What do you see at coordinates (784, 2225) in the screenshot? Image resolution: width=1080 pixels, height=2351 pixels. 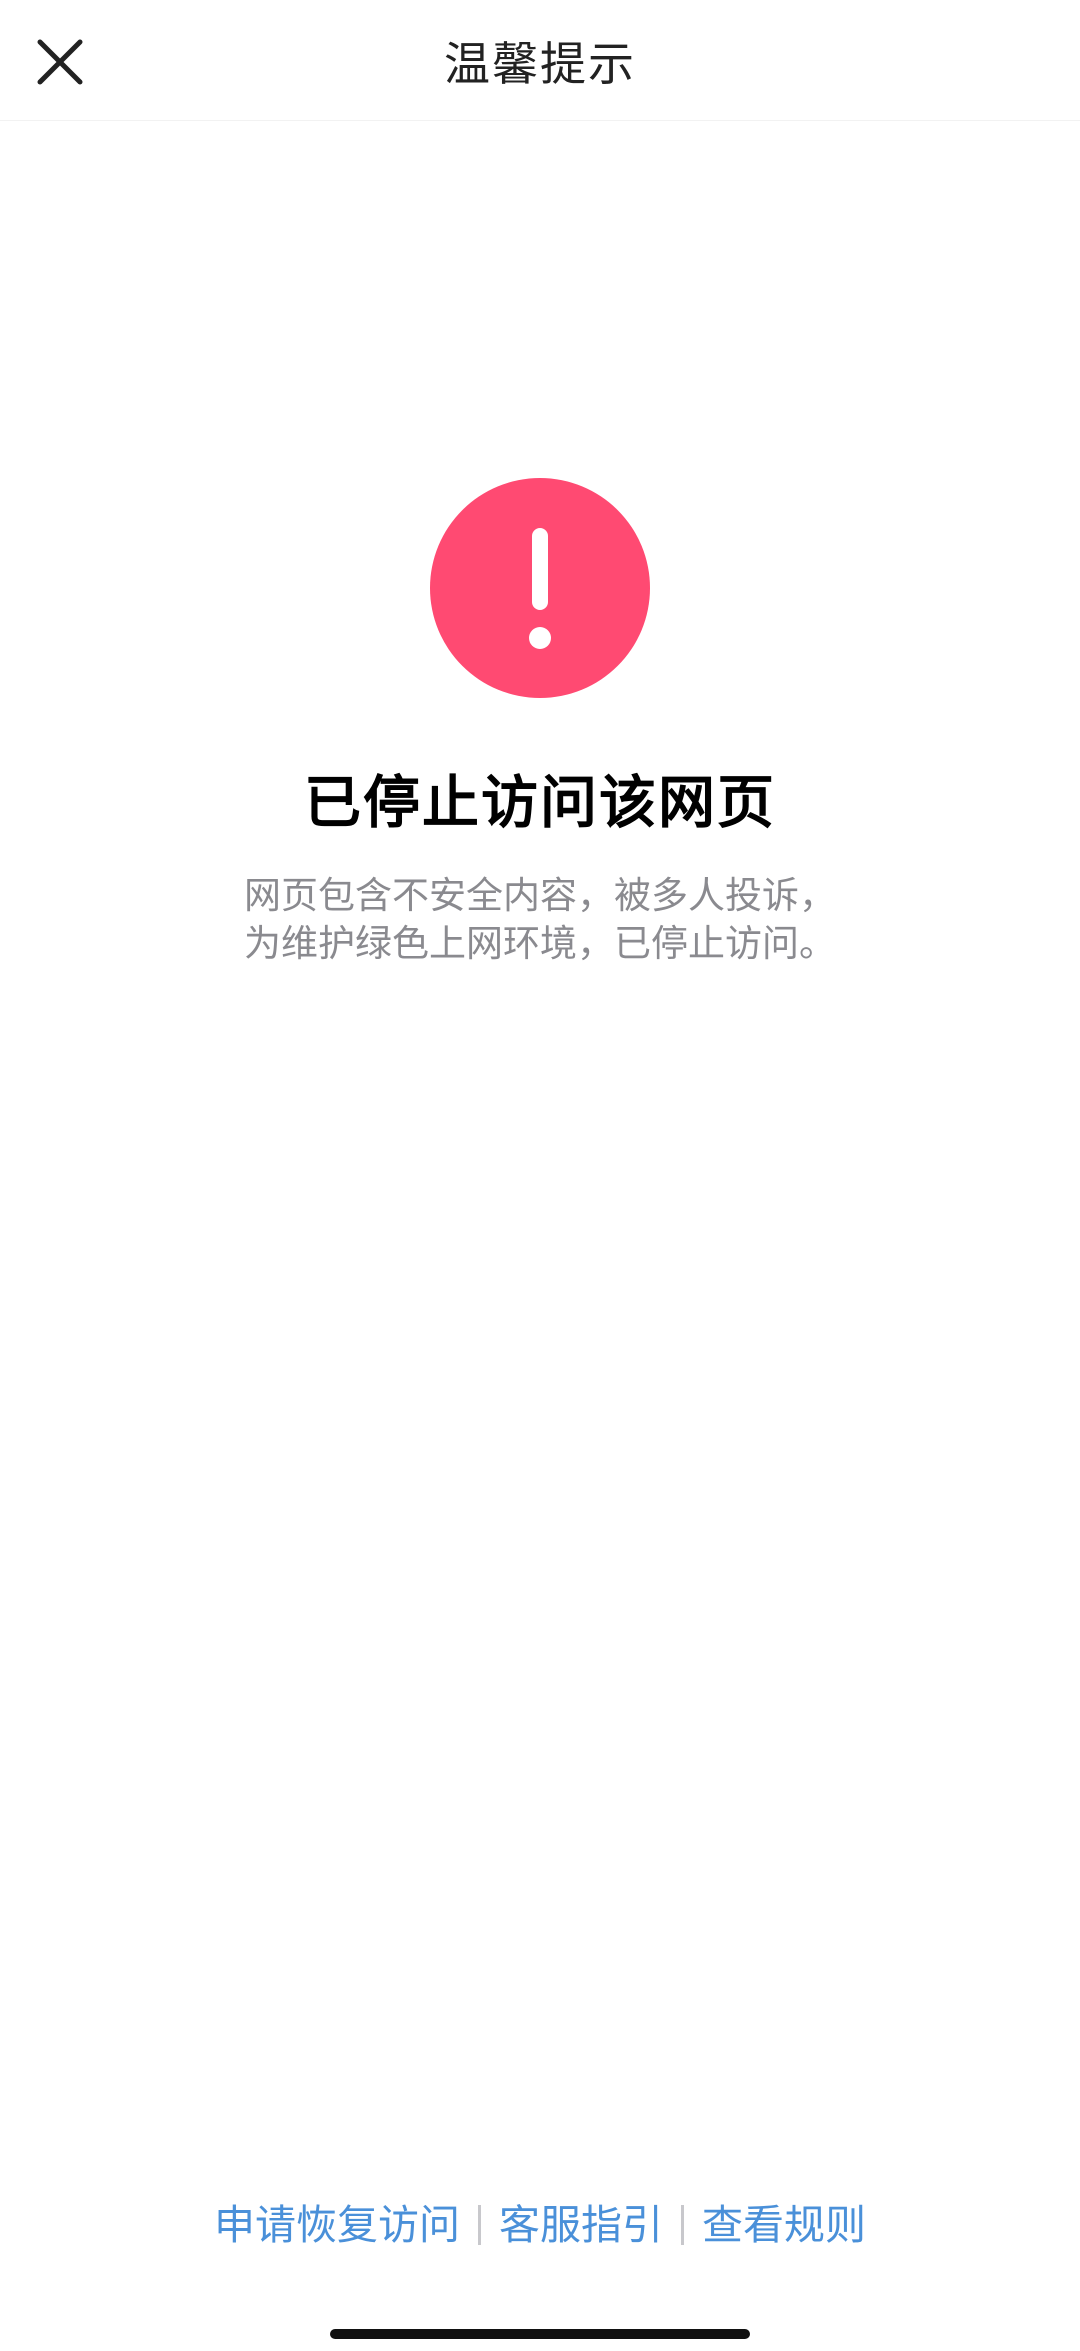 I see `view-rules-link: 查看规则` at bounding box center [784, 2225].